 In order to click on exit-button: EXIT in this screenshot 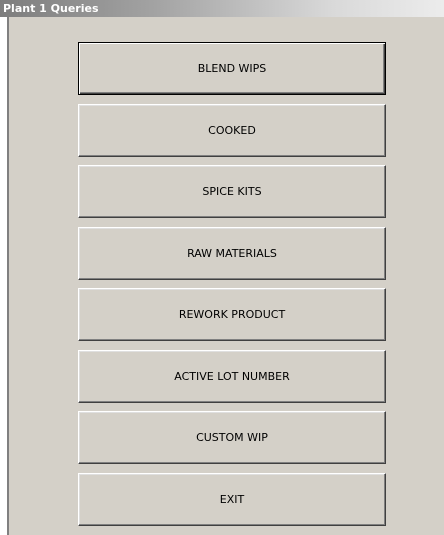, I will do `click(232, 499)`.